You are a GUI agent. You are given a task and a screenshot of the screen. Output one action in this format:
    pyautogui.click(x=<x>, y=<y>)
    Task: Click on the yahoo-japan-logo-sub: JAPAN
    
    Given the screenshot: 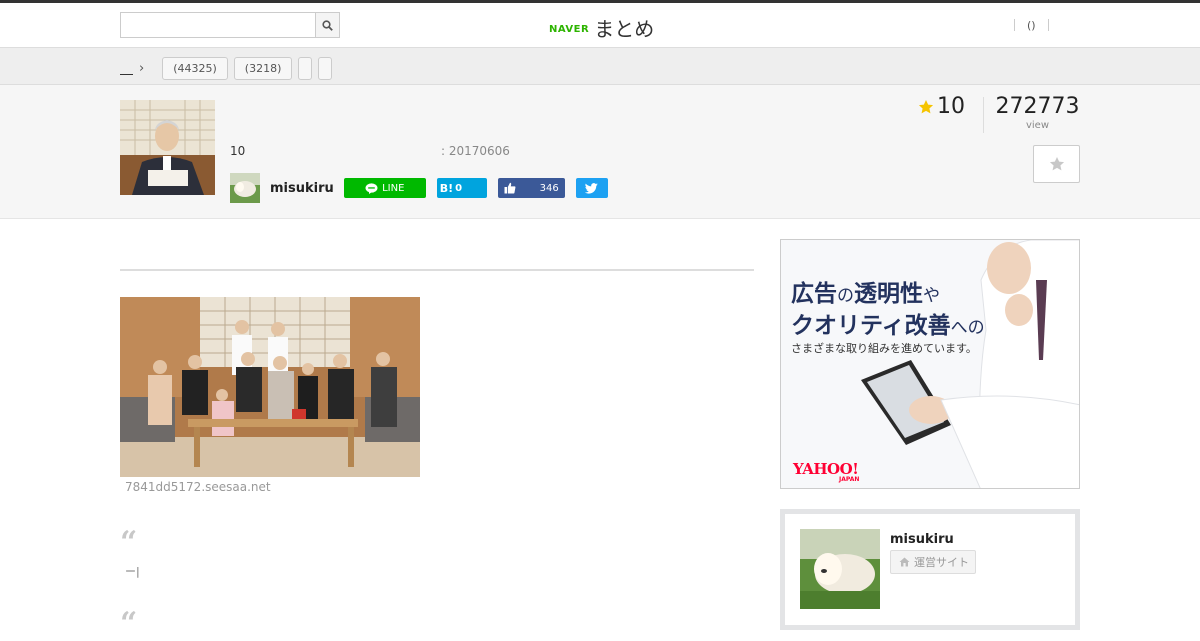 What is the action you would take?
    pyautogui.click(x=849, y=479)
    